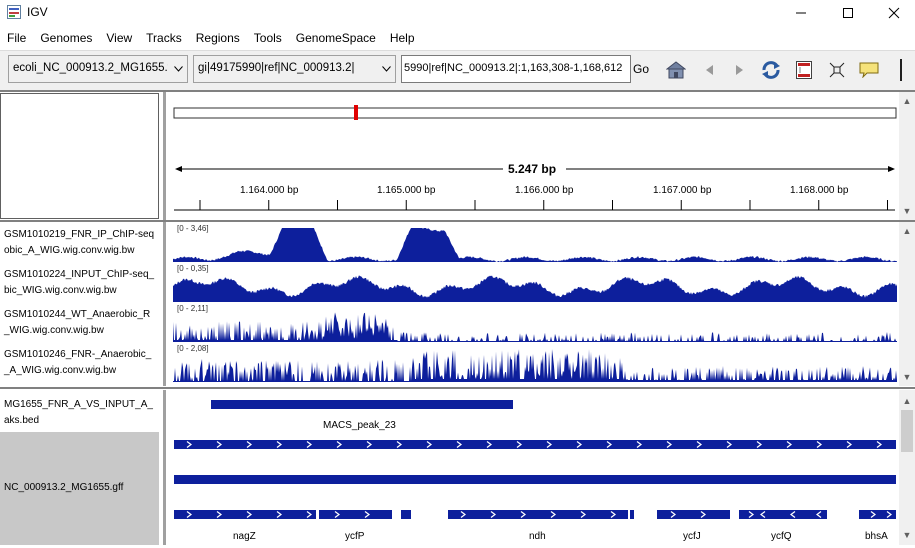 The width and height of the screenshot is (915, 548). I want to click on track-fnr-ip-signal, so click(535, 245).